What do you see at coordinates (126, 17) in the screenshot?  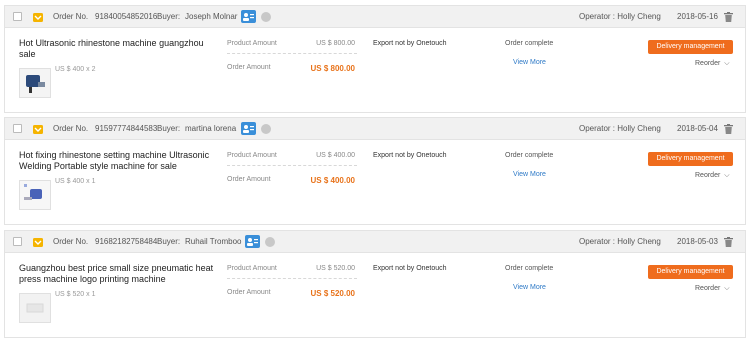 I see `order-number: 91840054852016` at bounding box center [126, 17].